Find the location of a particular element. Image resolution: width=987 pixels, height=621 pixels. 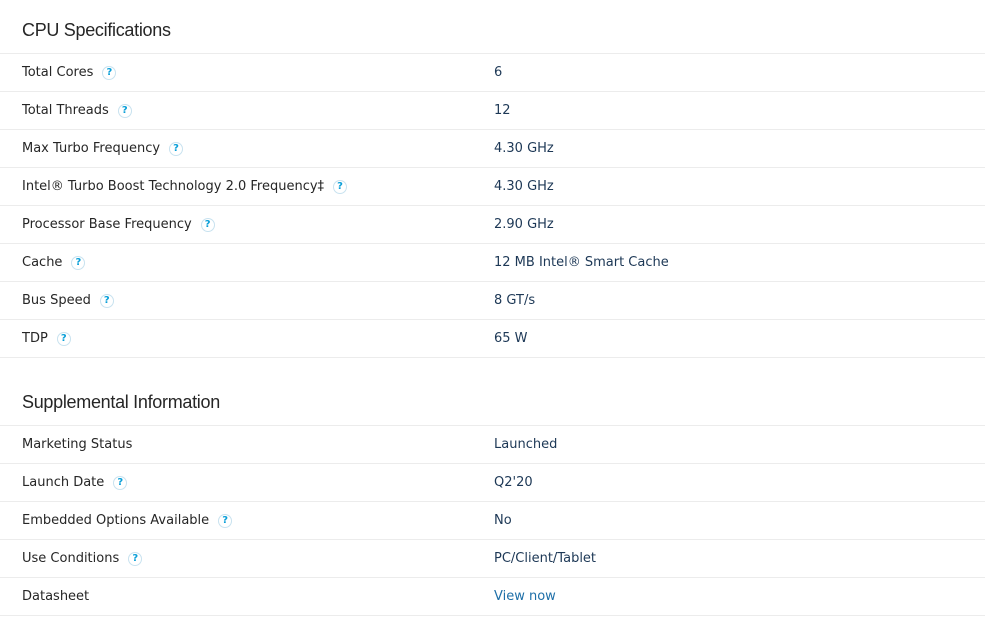

spec-label: Total Threads is located at coordinates (65, 110).